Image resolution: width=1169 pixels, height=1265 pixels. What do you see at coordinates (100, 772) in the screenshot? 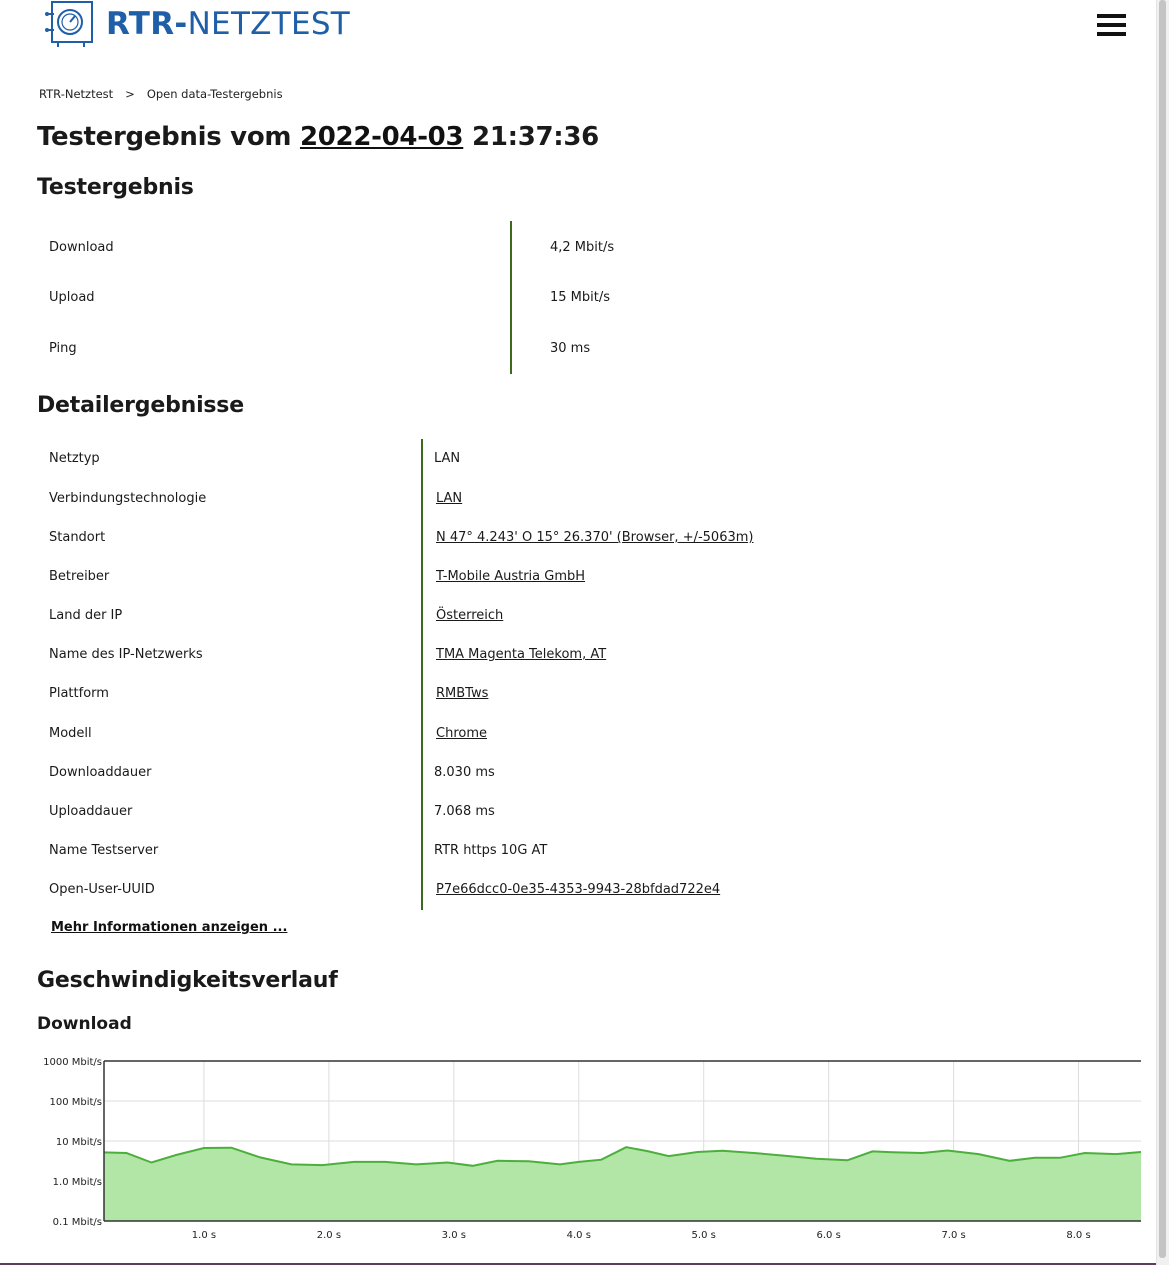
I see `detail-label: Downloaddauer` at bounding box center [100, 772].